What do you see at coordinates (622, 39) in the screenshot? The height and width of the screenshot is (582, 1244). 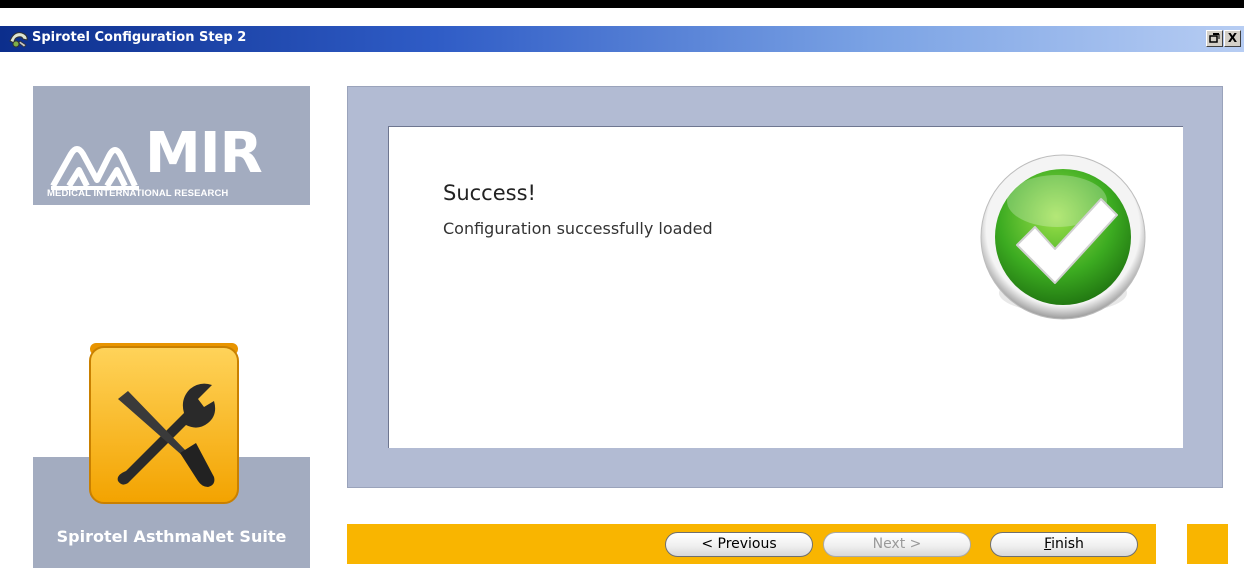 I see `title-bar: Spirotel Configuration Step 2 X` at bounding box center [622, 39].